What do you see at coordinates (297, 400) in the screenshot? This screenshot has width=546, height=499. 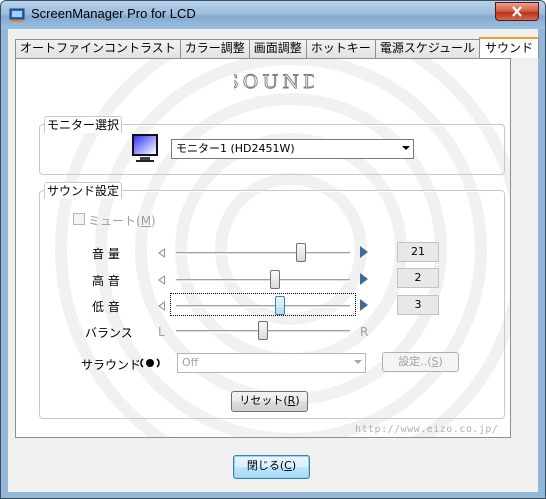 I see `reset-button-end: )` at bounding box center [297, 400].